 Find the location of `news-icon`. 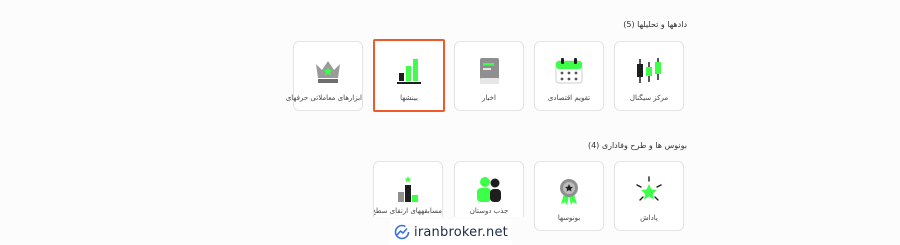

news-icon is located at coordinates (489, 71).